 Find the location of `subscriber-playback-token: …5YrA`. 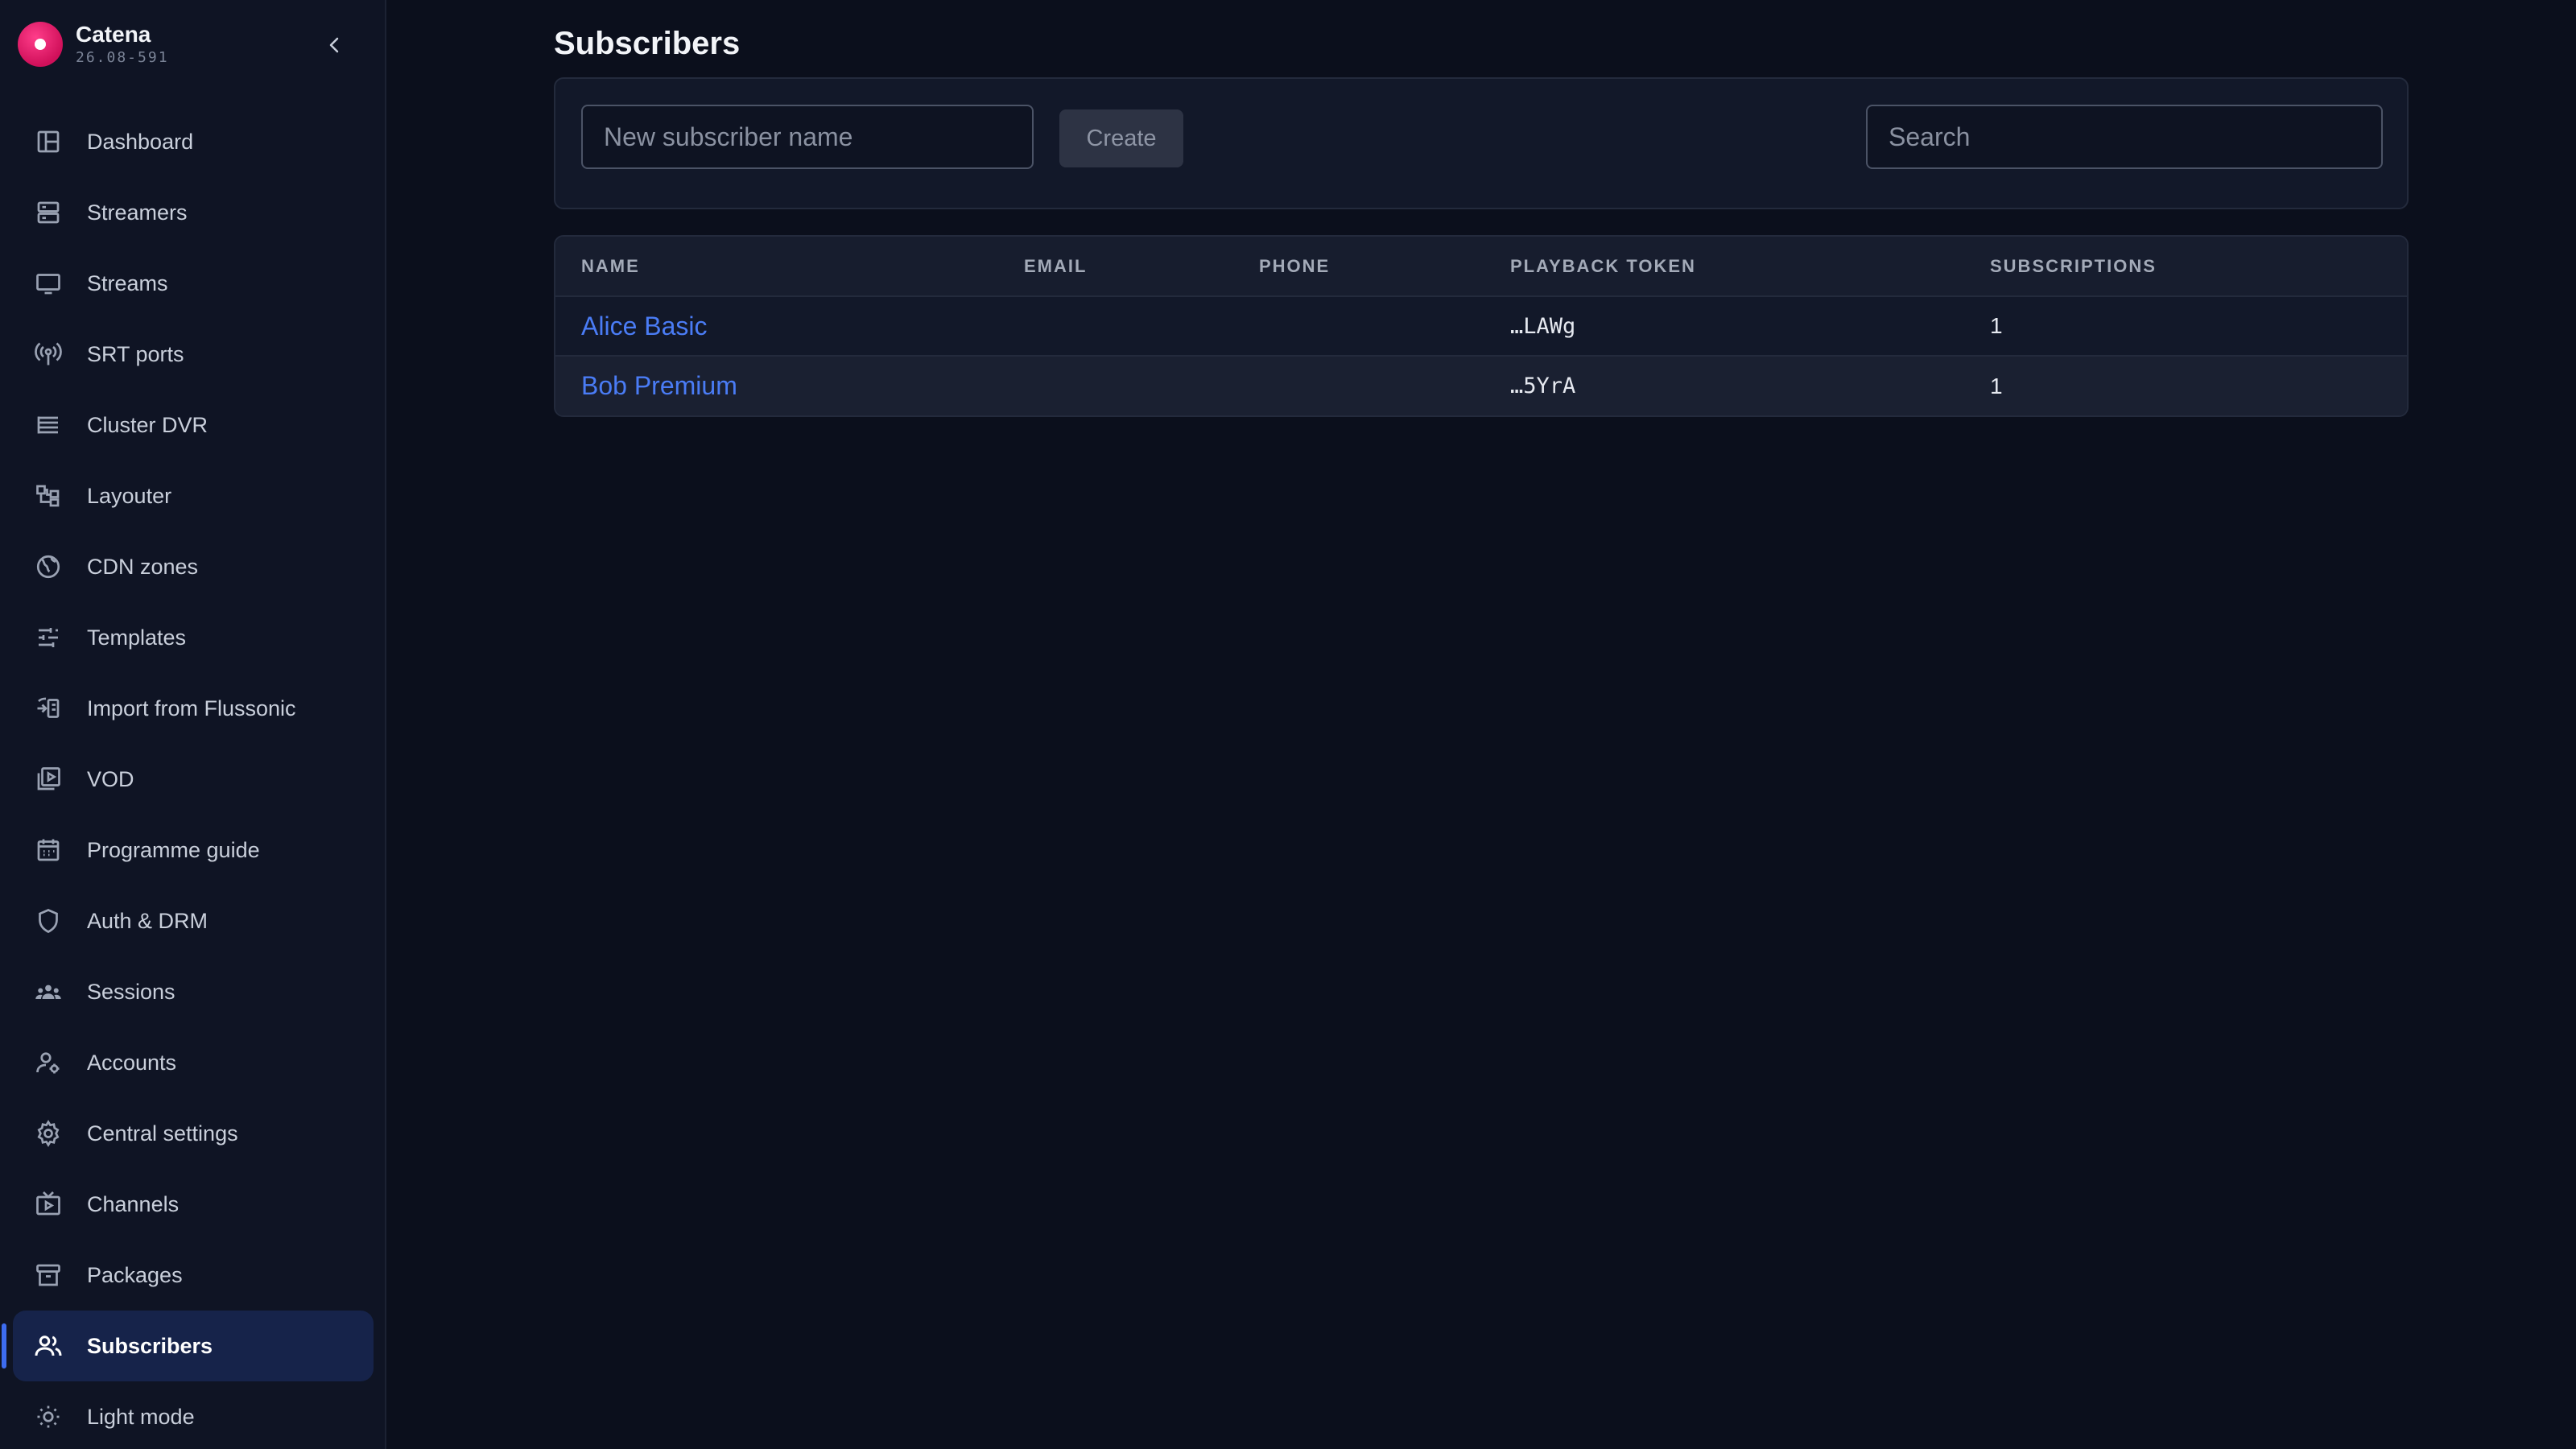

subscriber-playback-token: …5YrA is located at coordinates (1543, 386).